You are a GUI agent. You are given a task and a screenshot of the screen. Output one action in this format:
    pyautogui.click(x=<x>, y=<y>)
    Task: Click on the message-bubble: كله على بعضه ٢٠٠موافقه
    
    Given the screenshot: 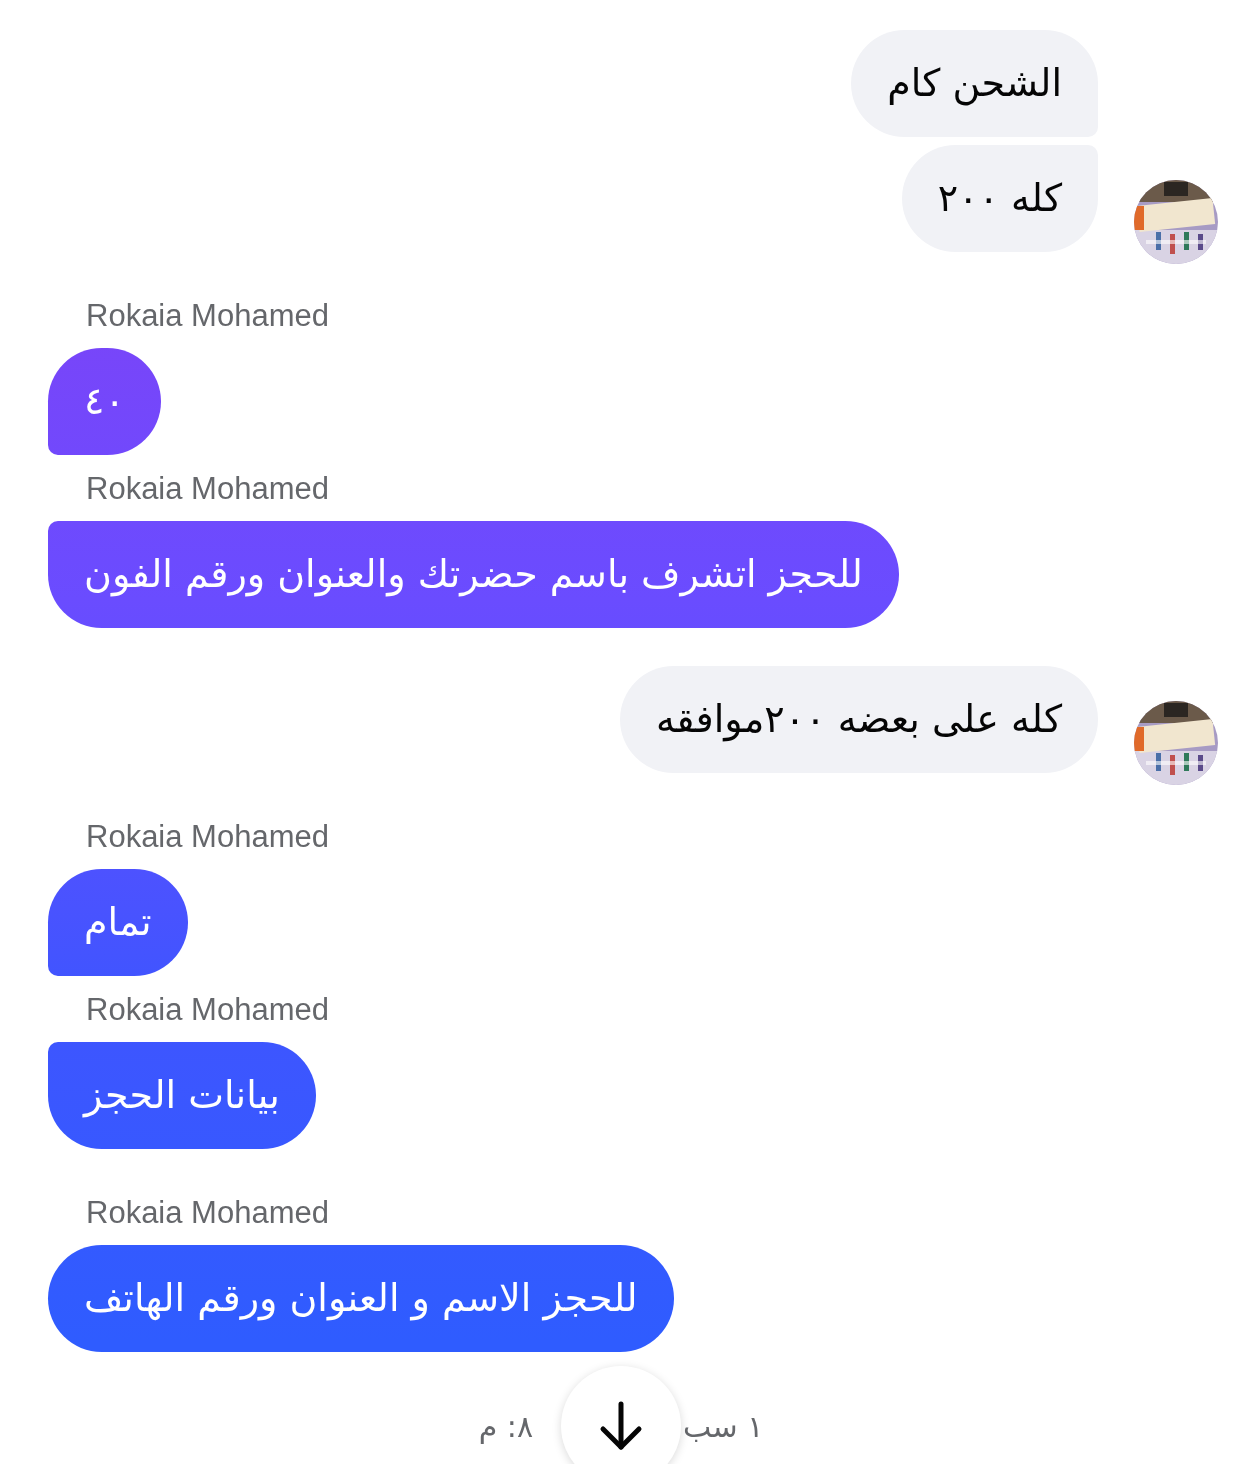 What is the action you would take?
    pyautogui.click(x=859, y=719)
    